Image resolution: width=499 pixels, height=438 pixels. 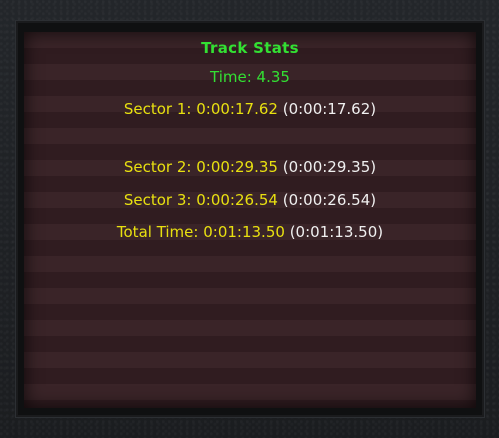 What do you see at coordinates (329, 109) in the screenshot?
I see `sector-1-best: (0:00:17.62)` at bounding box center [329, 109].